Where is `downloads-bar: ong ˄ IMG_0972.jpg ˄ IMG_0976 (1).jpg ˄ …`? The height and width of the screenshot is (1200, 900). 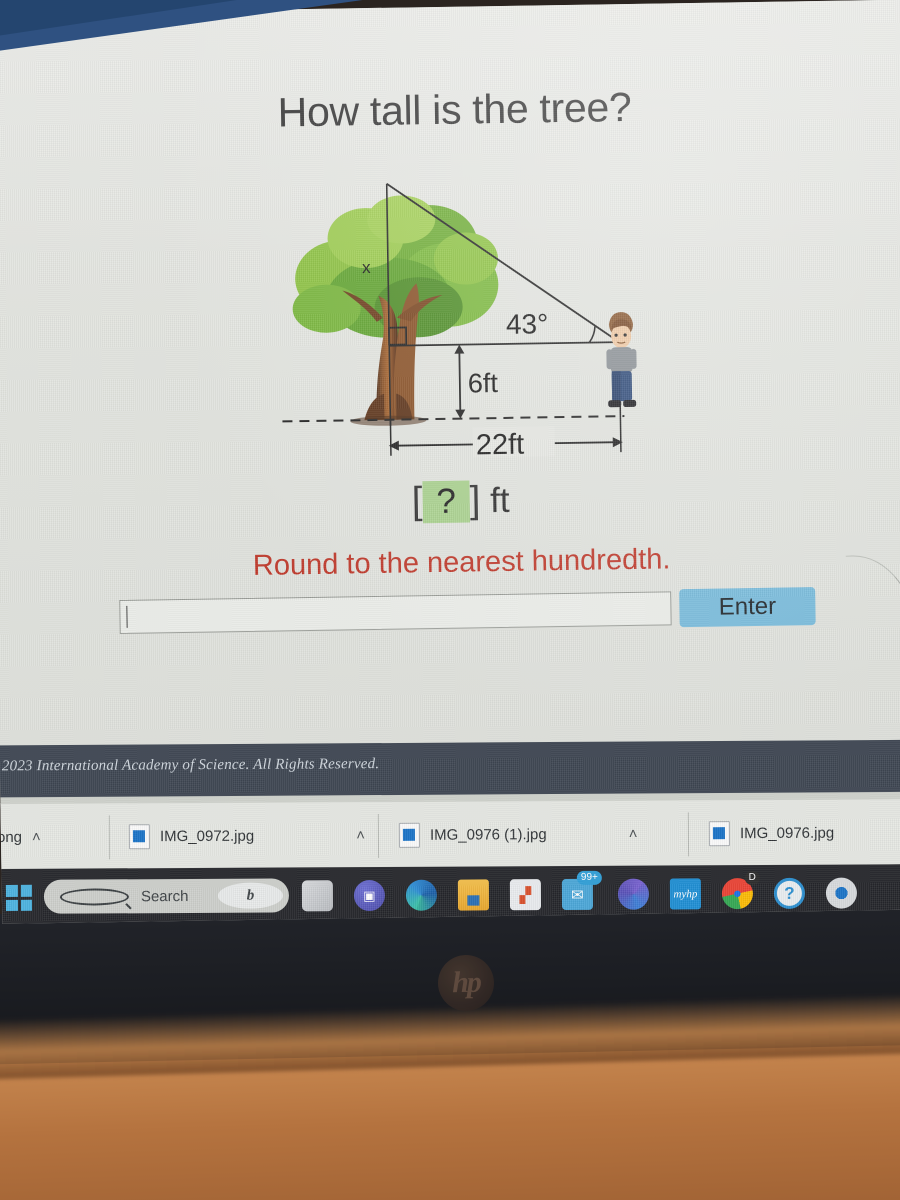 downloads-bar: ong ˄ IMG_0972.jpg ˄ IMG_0976 (1).jpg ˄ … is located at coordinates (450, 834).